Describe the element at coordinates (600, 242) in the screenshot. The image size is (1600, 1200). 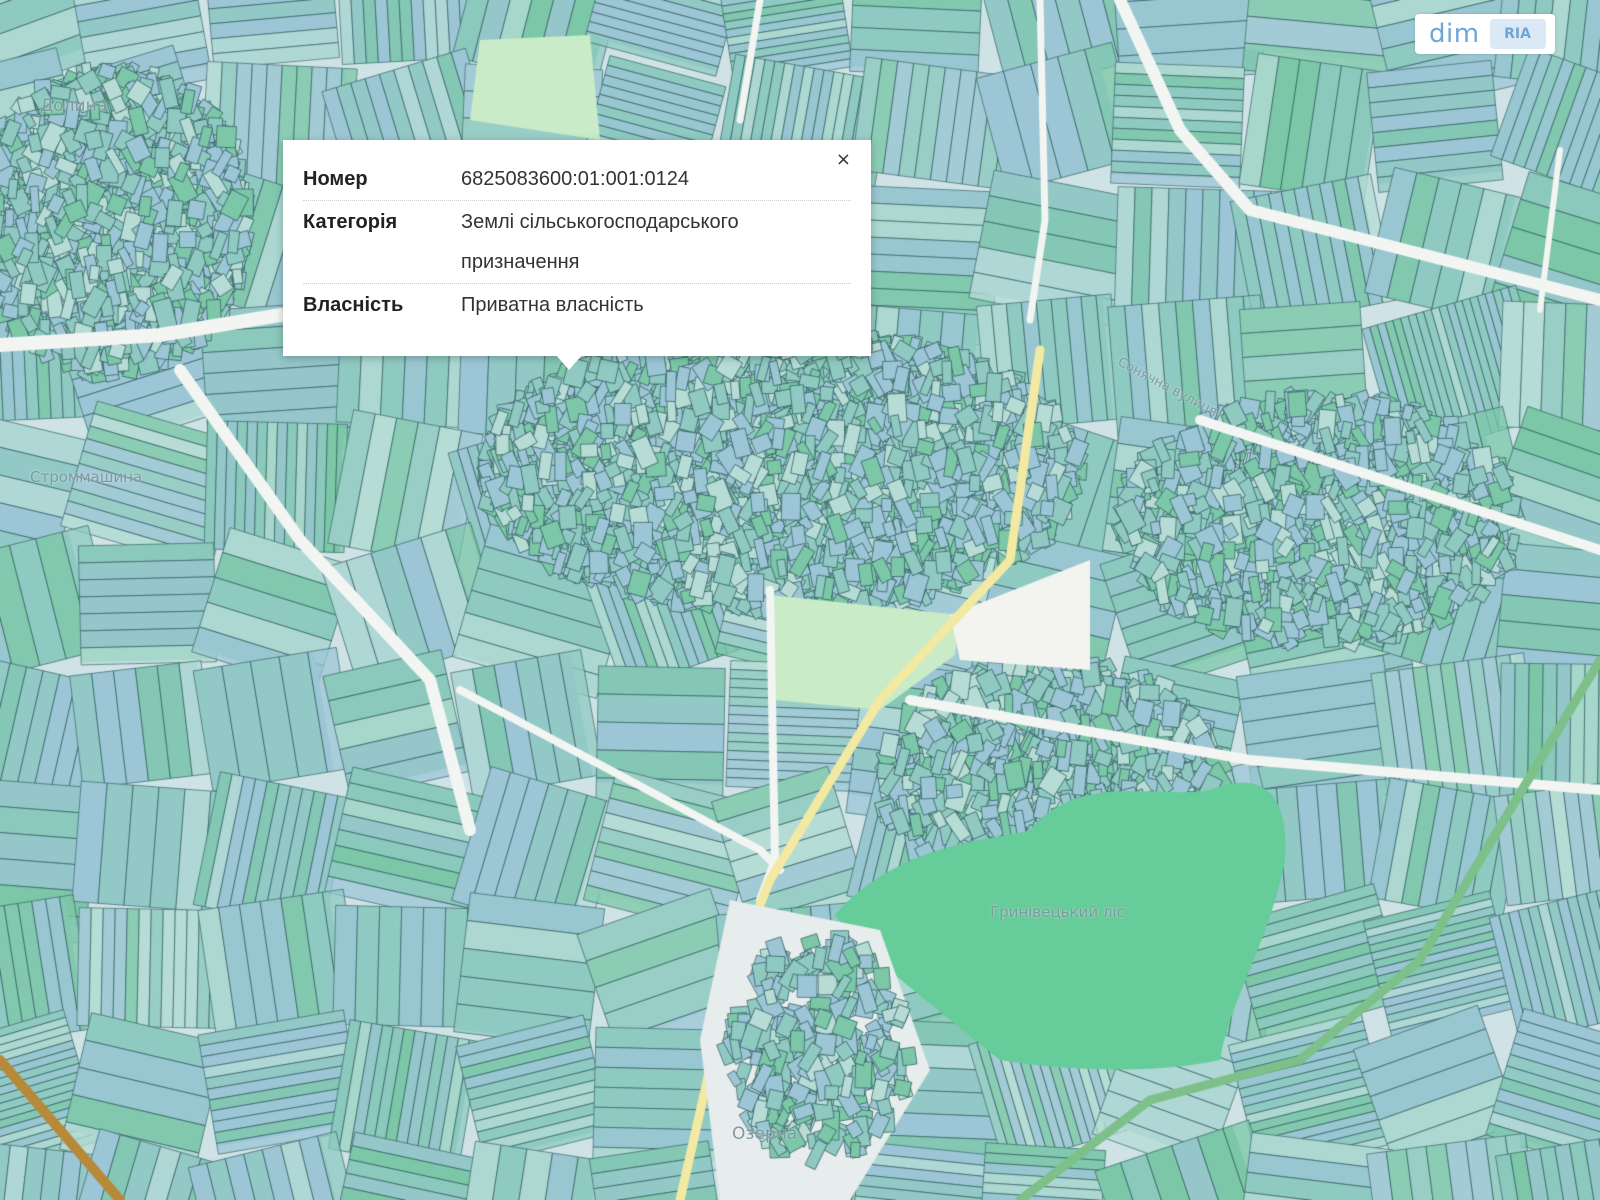
I see `category-value: Землі сільськогосподарського призначення` at that location.